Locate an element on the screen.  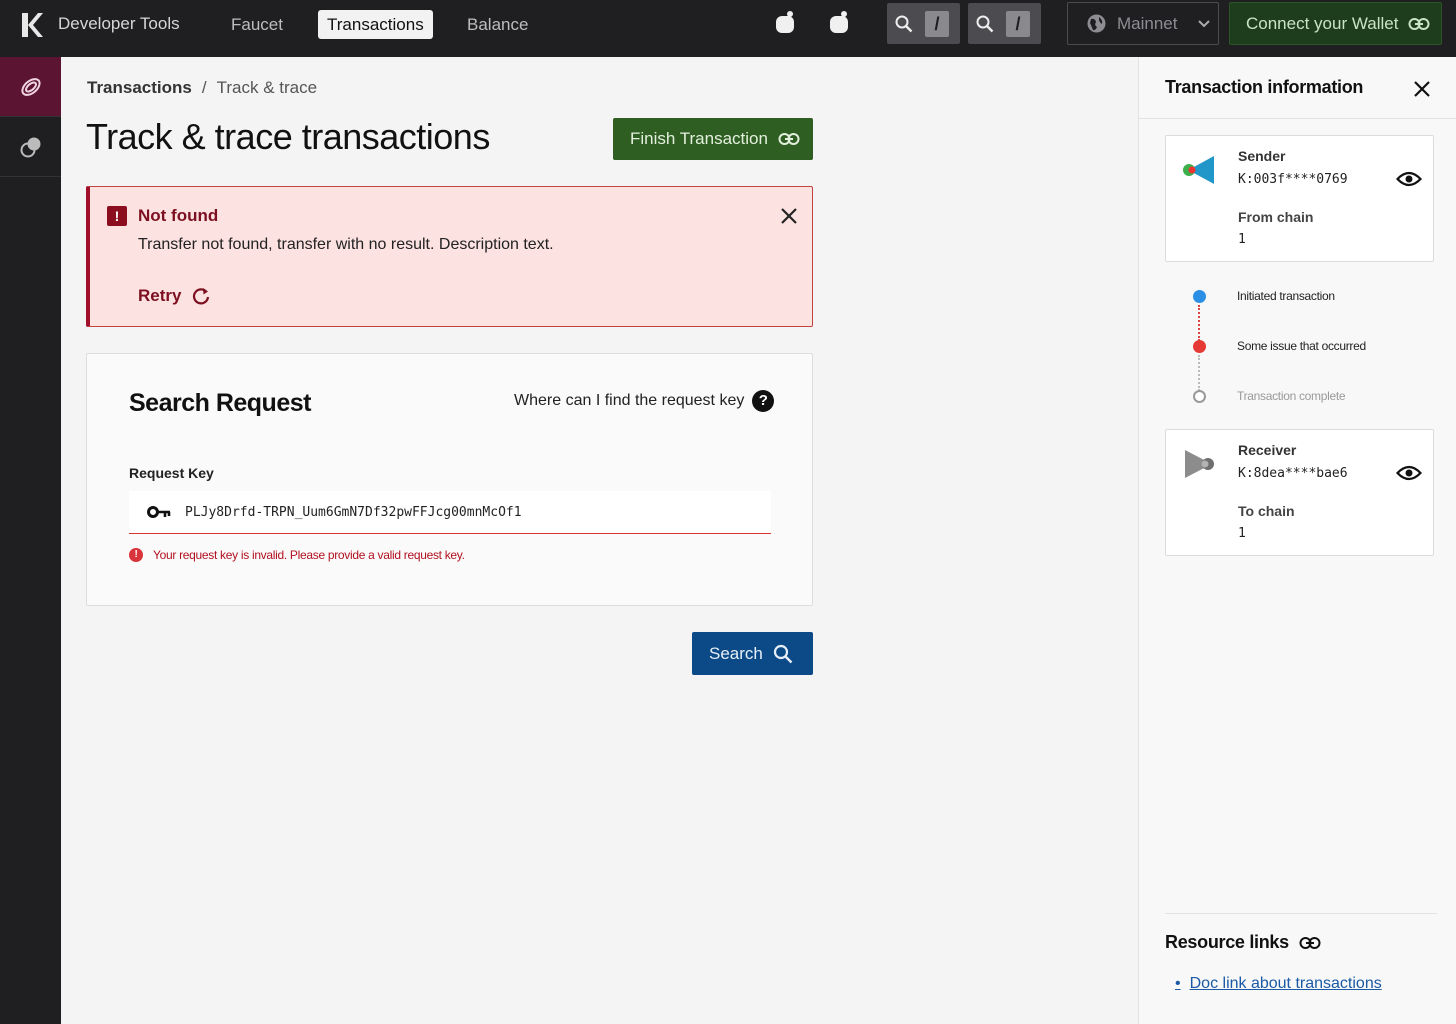
request-key-input is located at coordinates (465, 512).